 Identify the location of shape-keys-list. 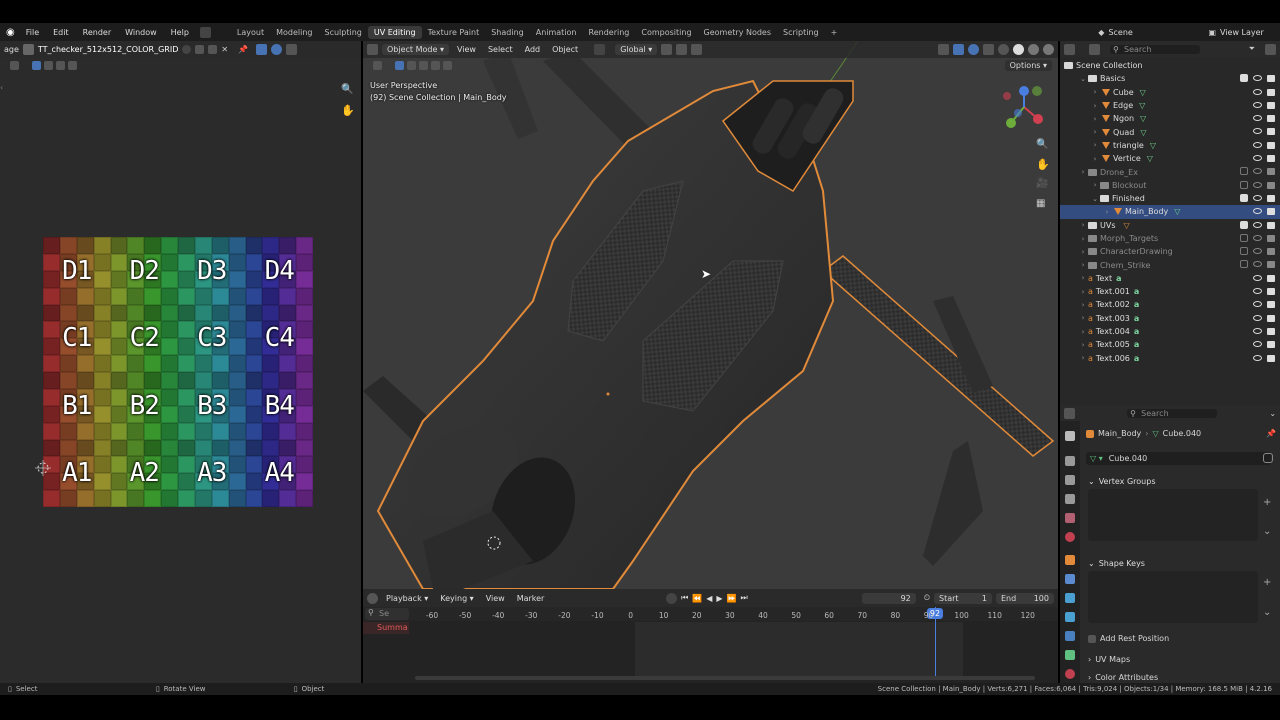
(1173, 597).